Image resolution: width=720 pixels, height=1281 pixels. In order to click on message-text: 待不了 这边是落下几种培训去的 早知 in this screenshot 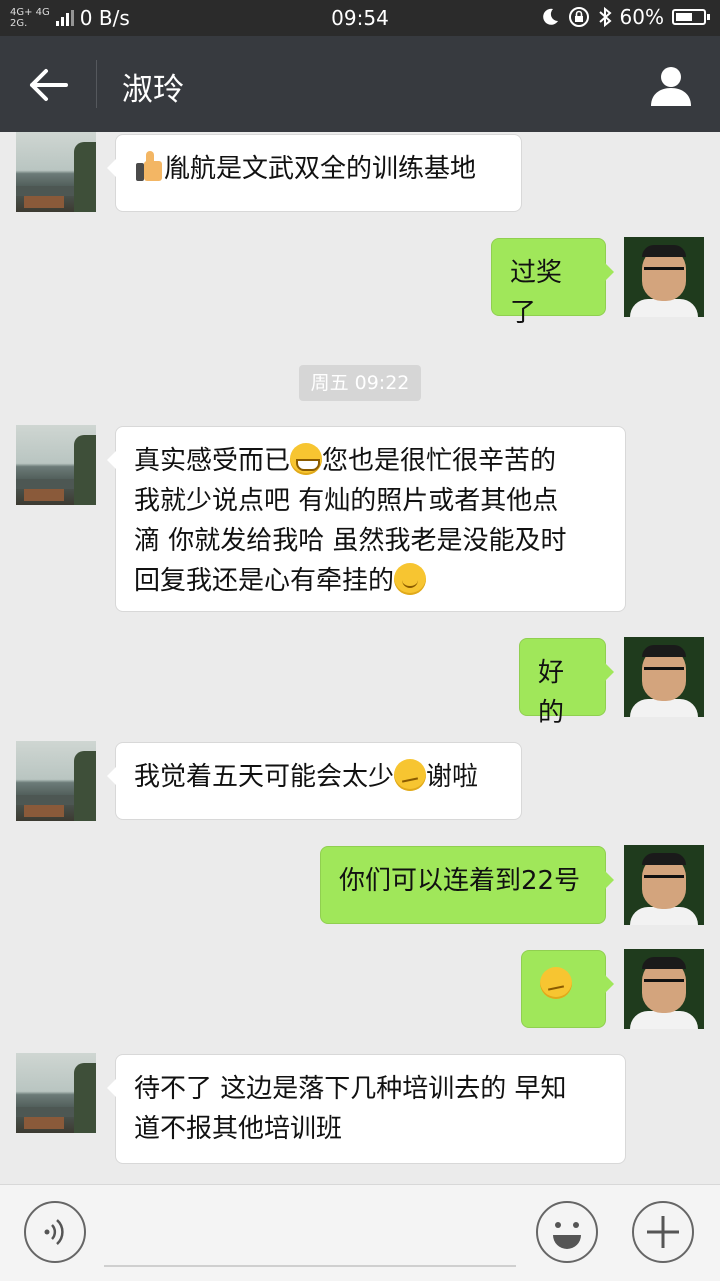, I will do `click(350, 1089)`.